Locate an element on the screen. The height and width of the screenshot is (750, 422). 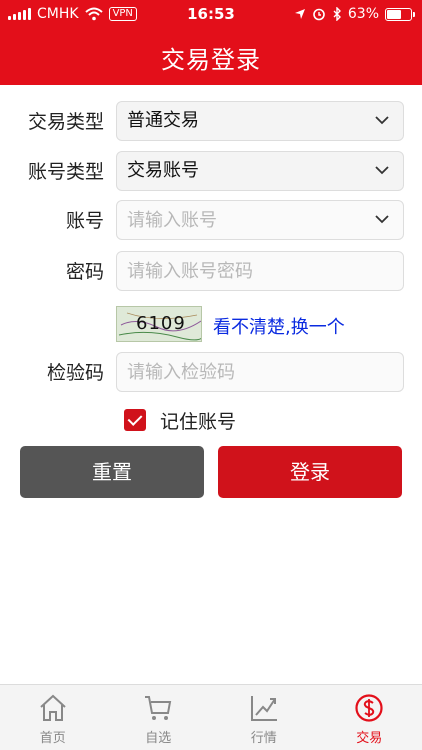
account-input is located at coordinates (260, 220).